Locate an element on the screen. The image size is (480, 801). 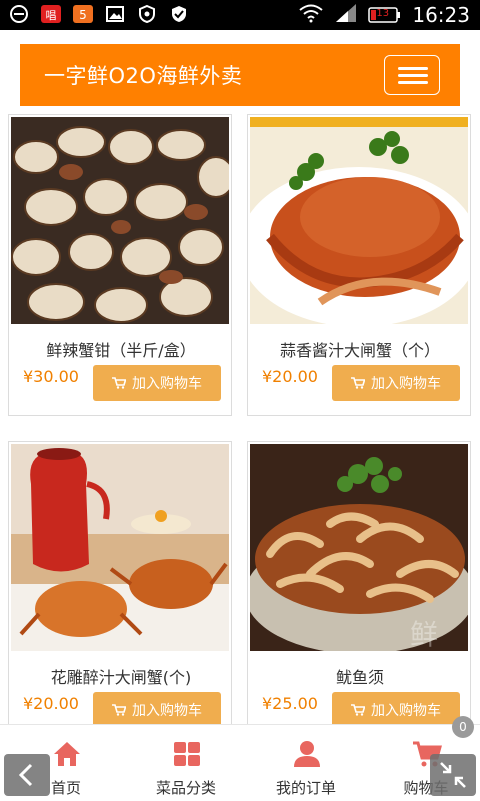
bottom-nav: 首页 菜品分类 我的订单 购物车 is located at coordinates (240, 762).